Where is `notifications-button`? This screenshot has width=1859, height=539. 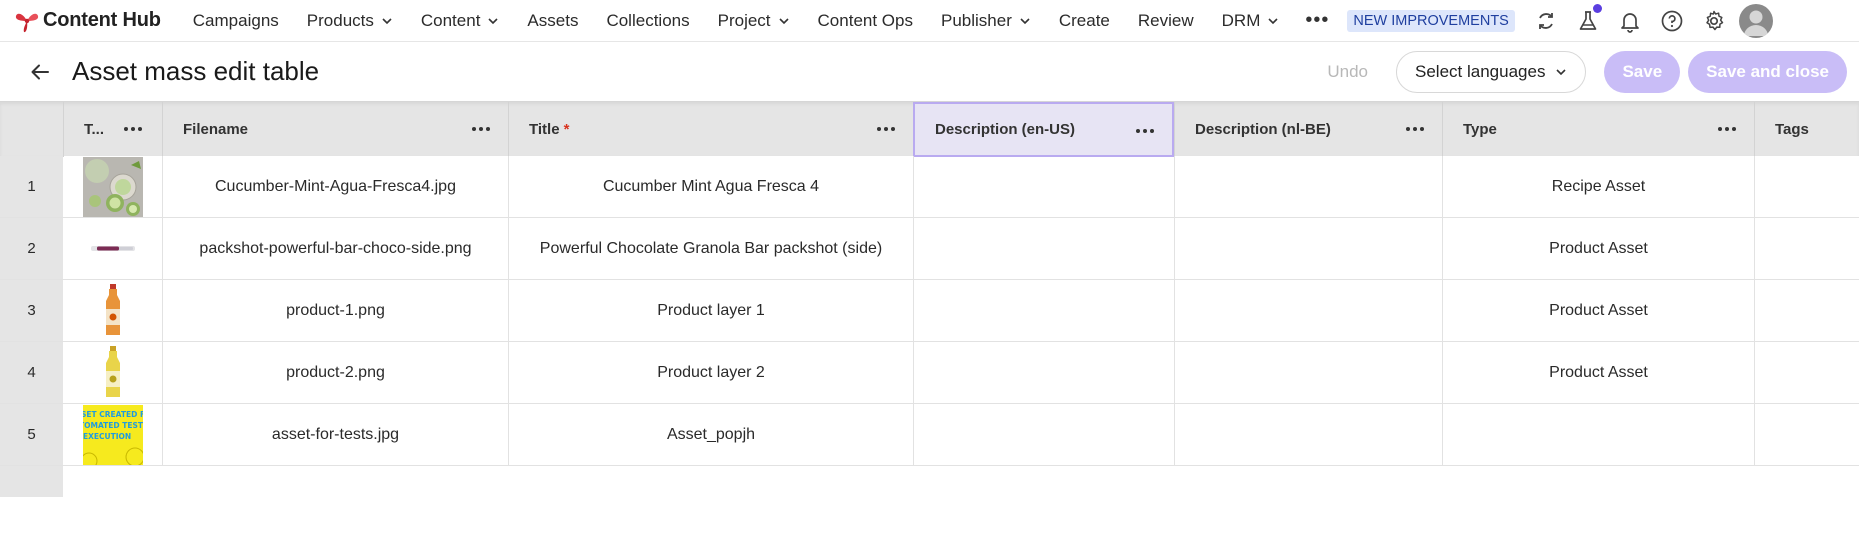 notifications-button is located at coordinates (1630, 21).